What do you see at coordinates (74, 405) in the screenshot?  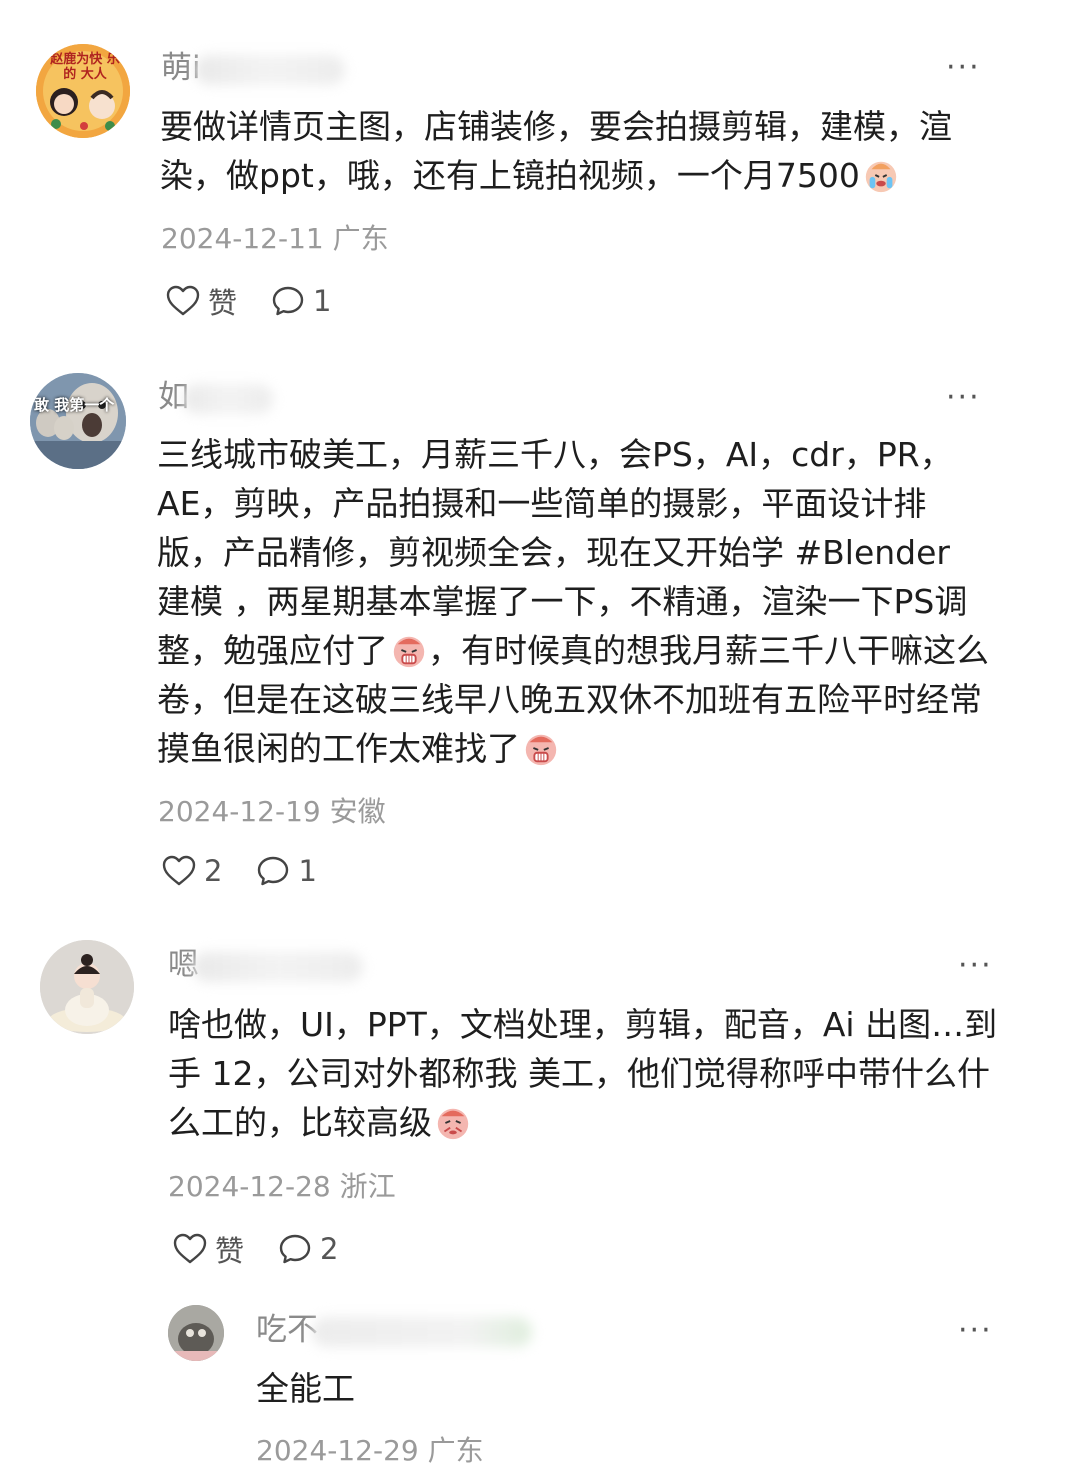 I see `avatar-caption: 敢 我第一个` at bounding box center [74, 405].